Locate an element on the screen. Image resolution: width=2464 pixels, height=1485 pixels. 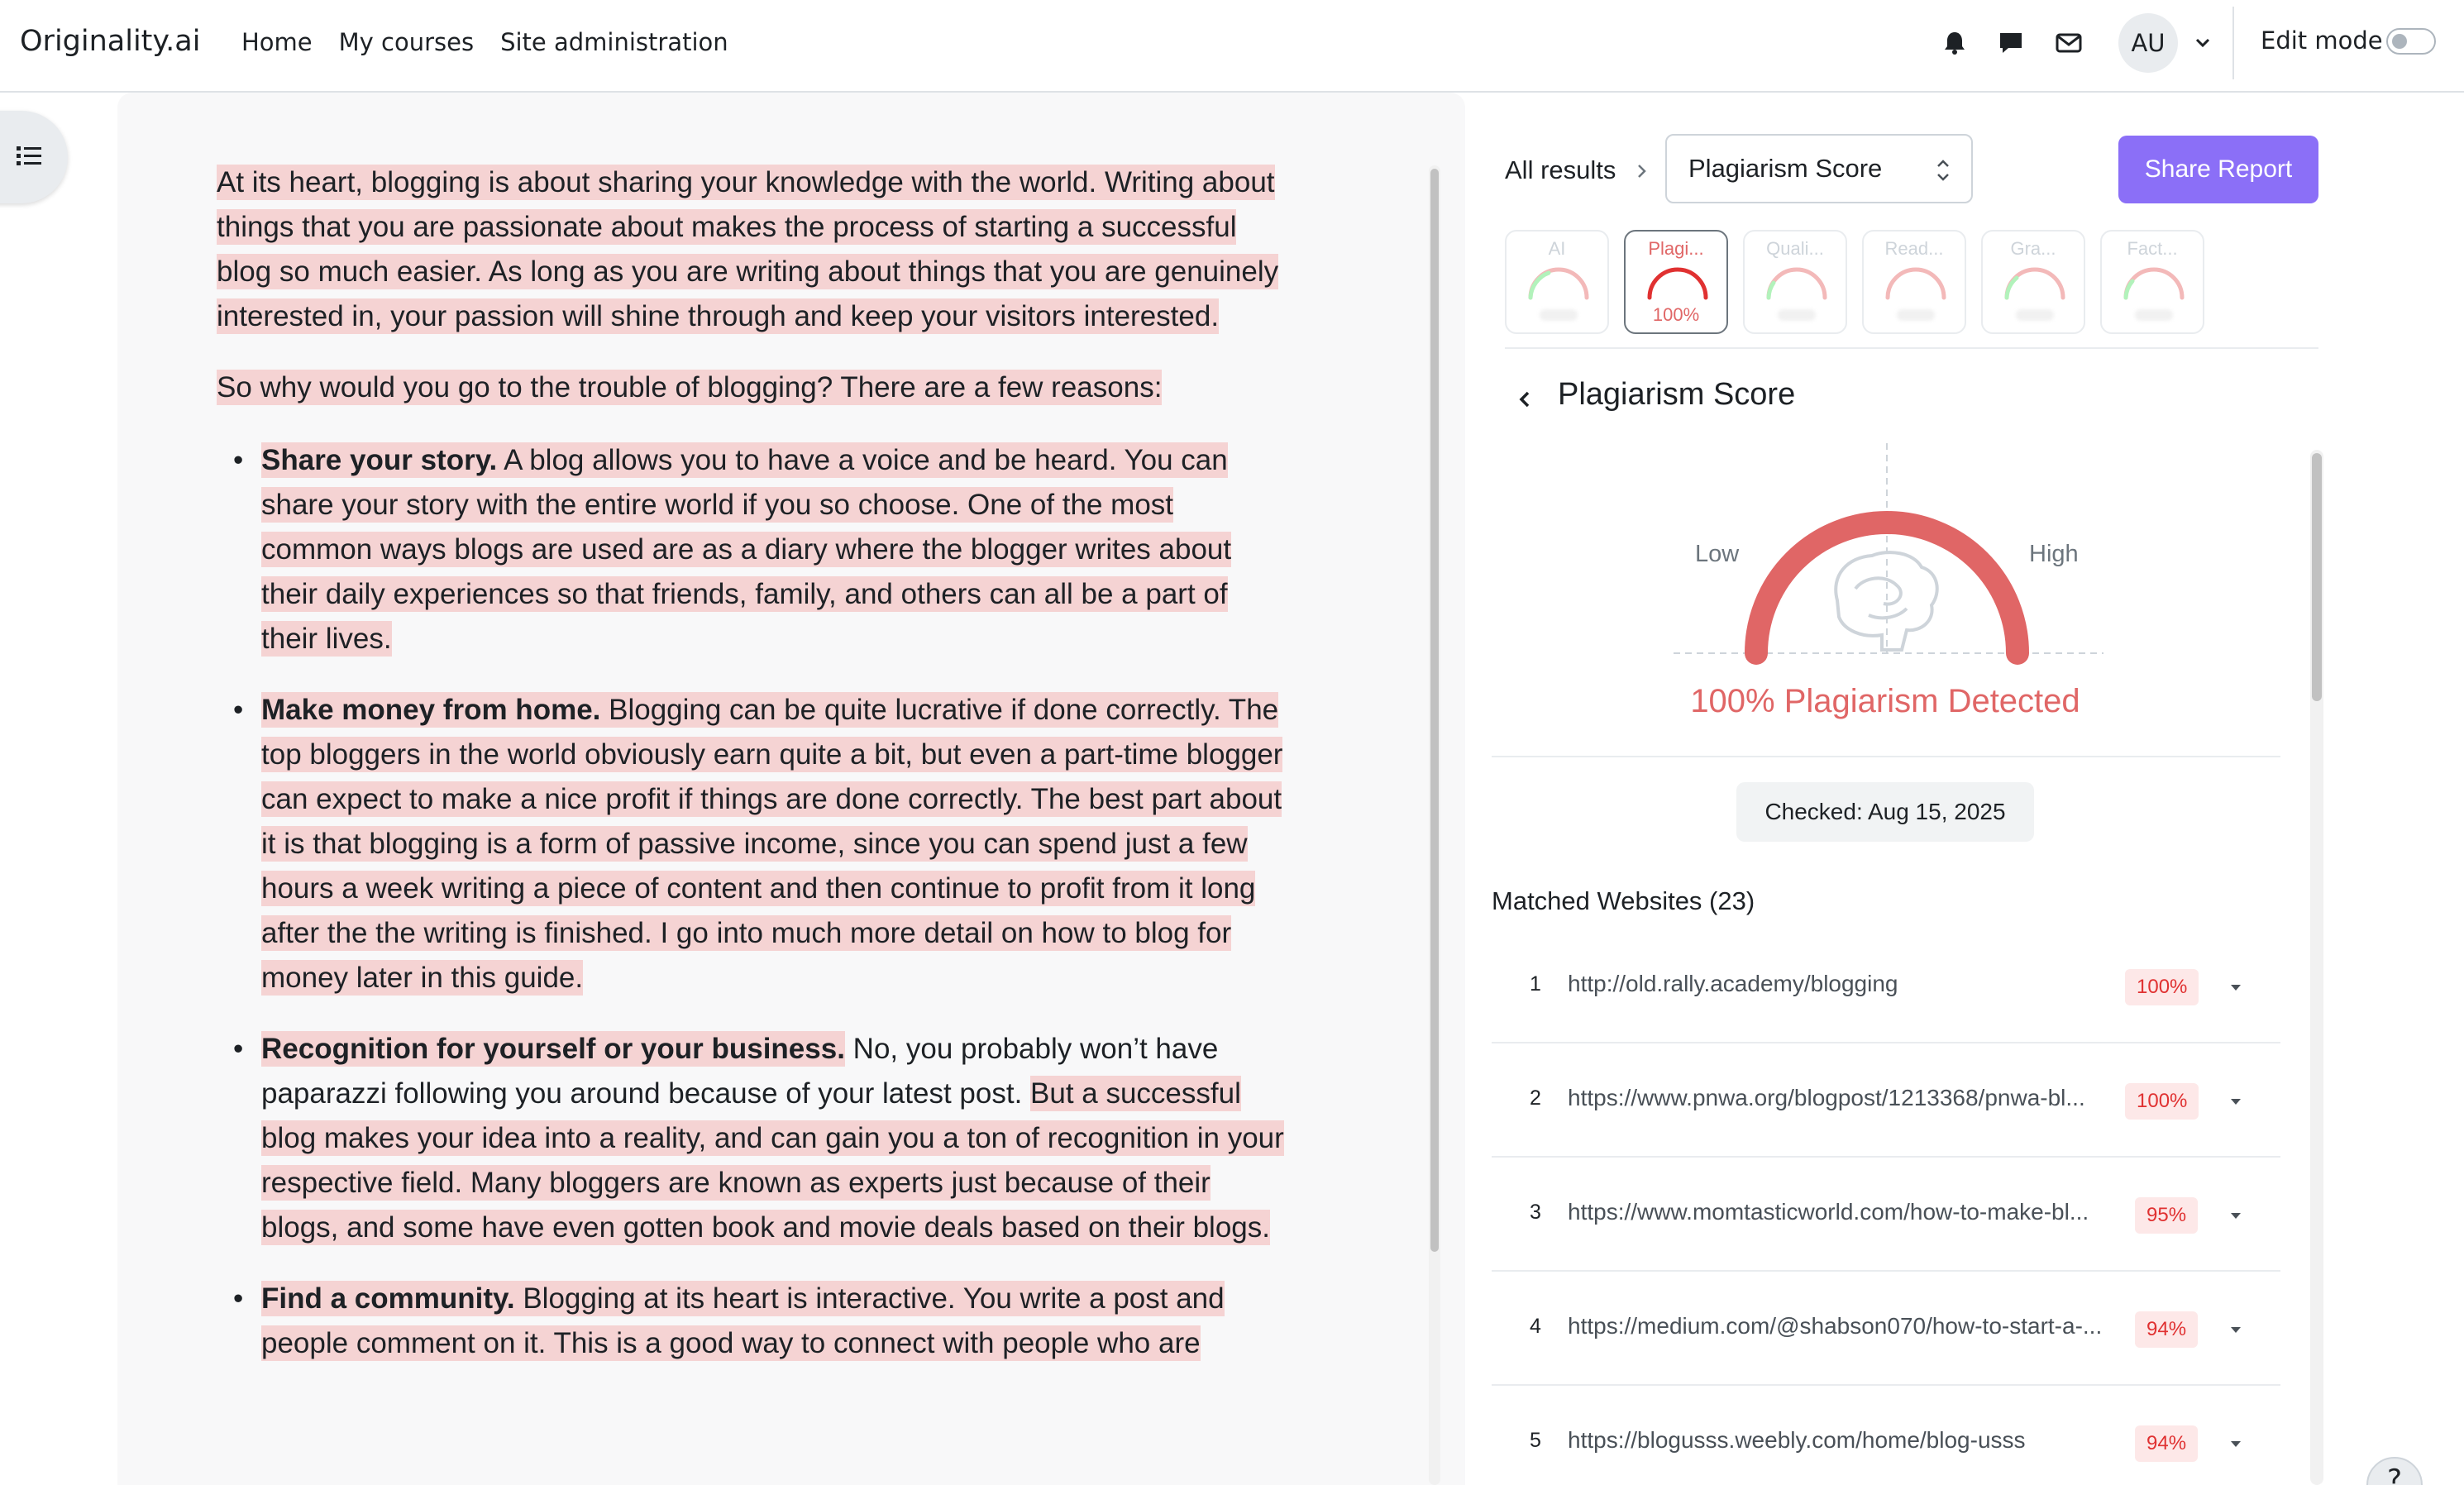
report-type-selected: Plagiarism Score is located at coordinates (1785, 169).